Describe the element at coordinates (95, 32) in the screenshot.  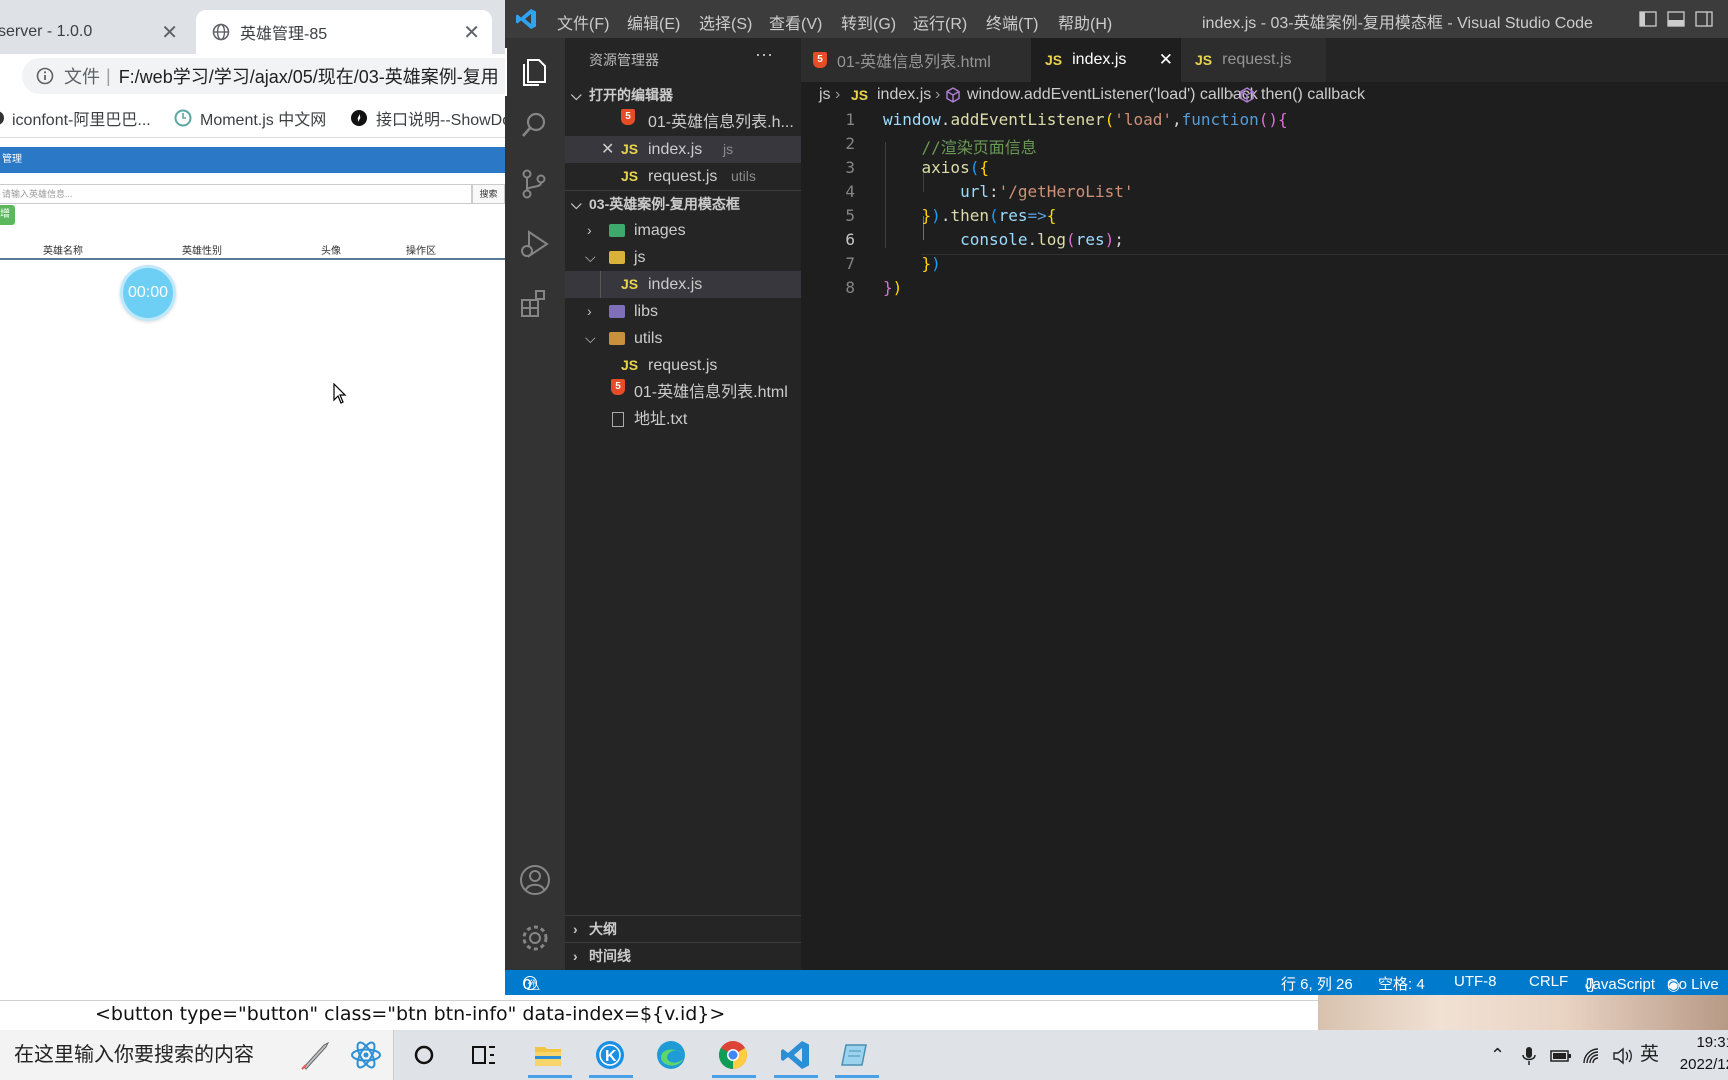
I see `browser-tab-server: server - 1.0.0 ✕` at that location.